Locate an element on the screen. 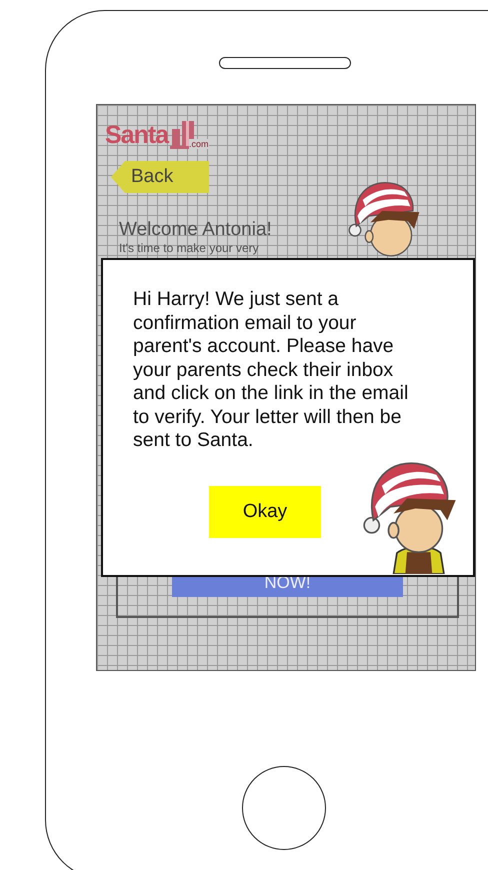 The height and width of the screenshot is (870, 488). intro-text: It's time to make your very is located at coordinates (189, 248).